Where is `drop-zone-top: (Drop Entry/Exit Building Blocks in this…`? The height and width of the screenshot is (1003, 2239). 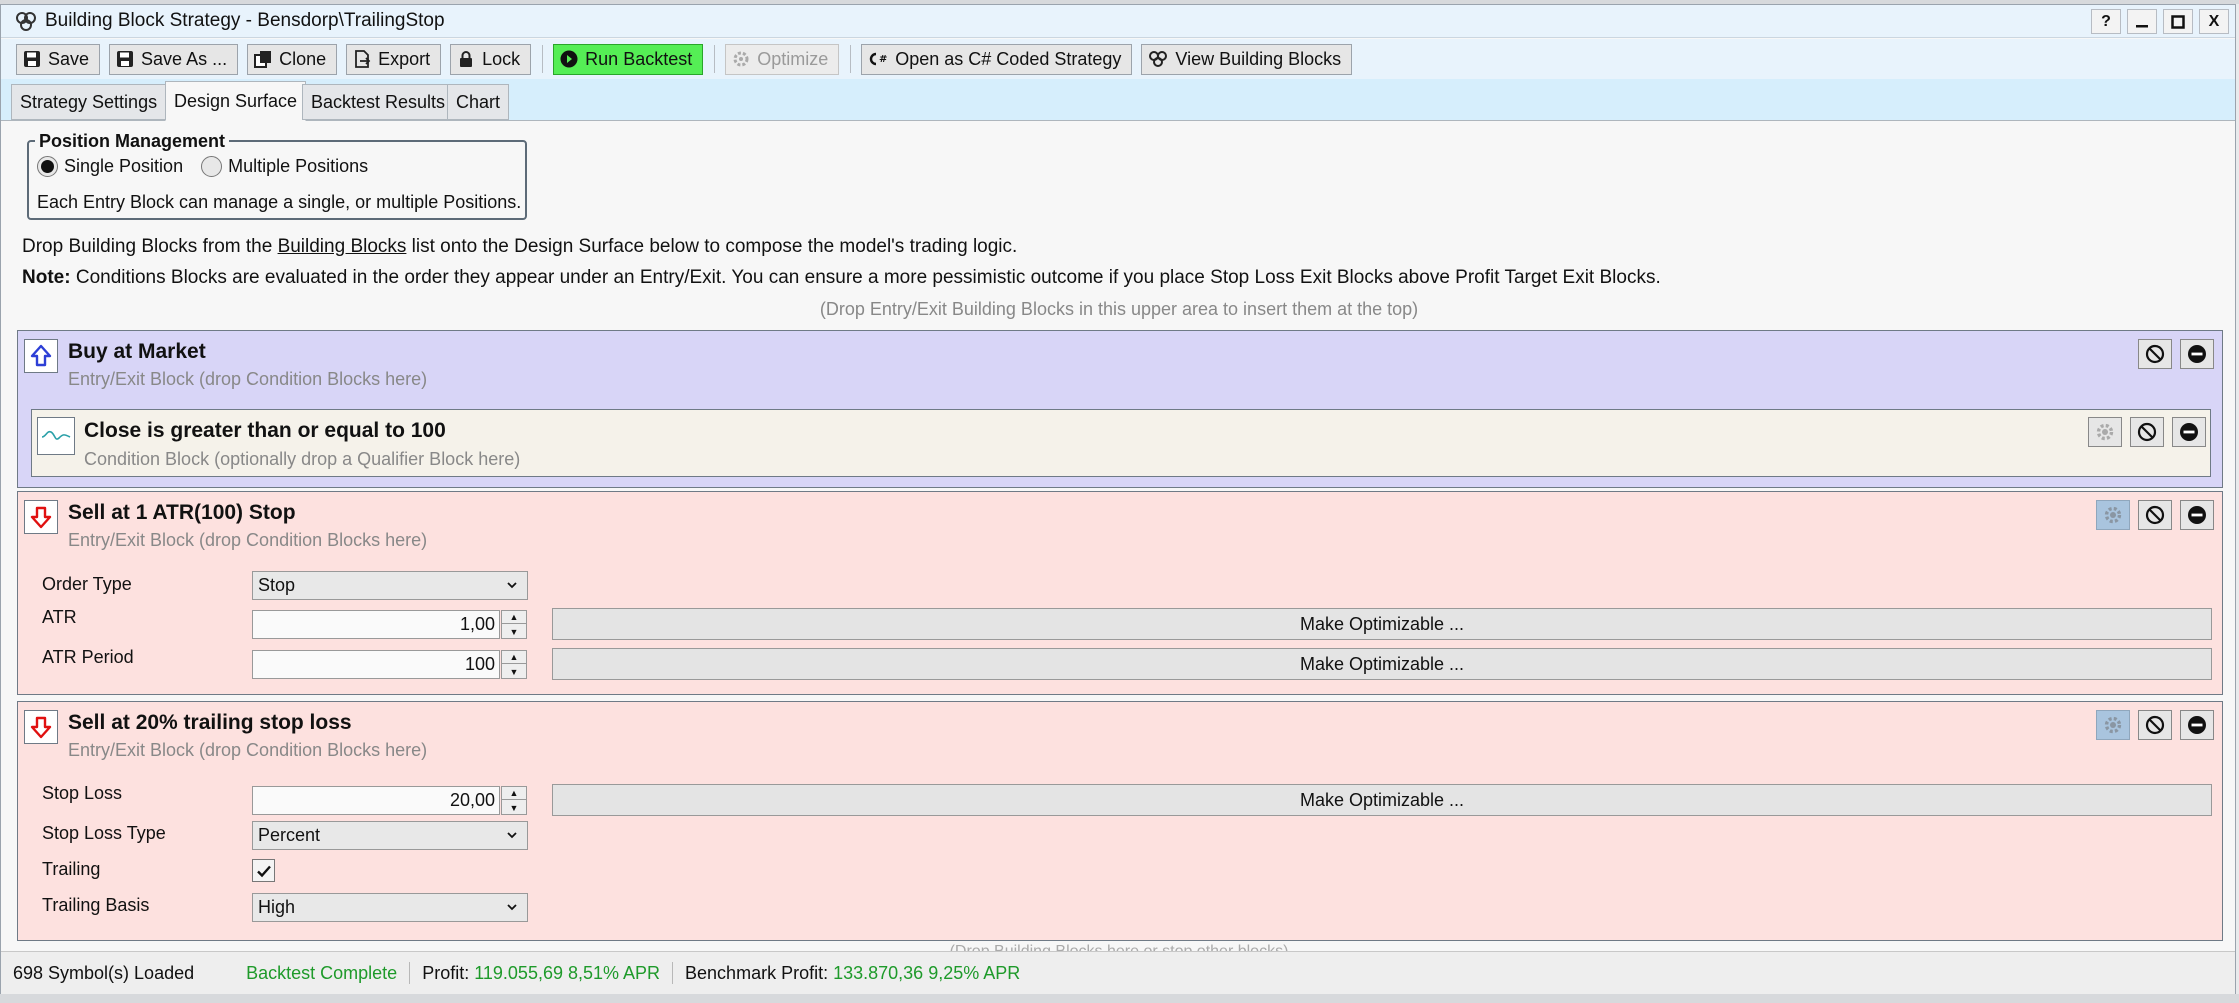
drop-zone-top: (Drop Entry/Exit Building Blocks in this… is located at coordinates (1118, 309).